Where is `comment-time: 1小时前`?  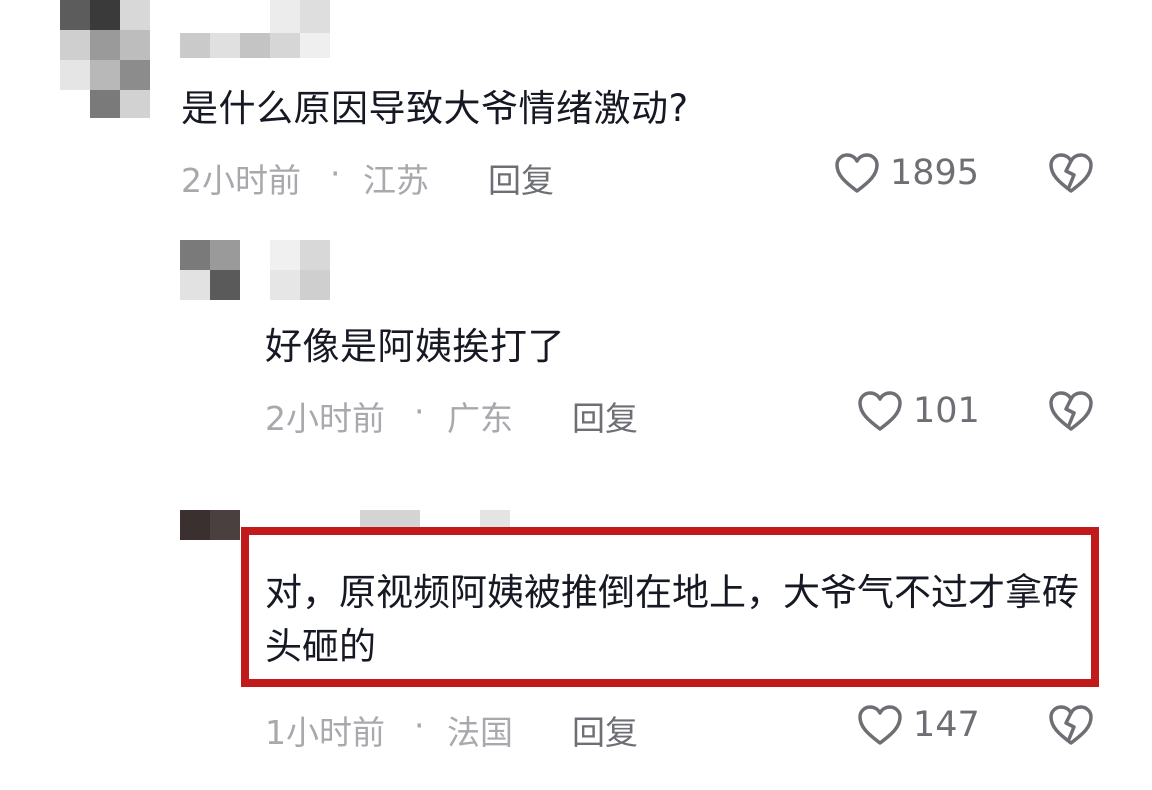
comment-time: 1小时前 is located at coordinates (325, 732).